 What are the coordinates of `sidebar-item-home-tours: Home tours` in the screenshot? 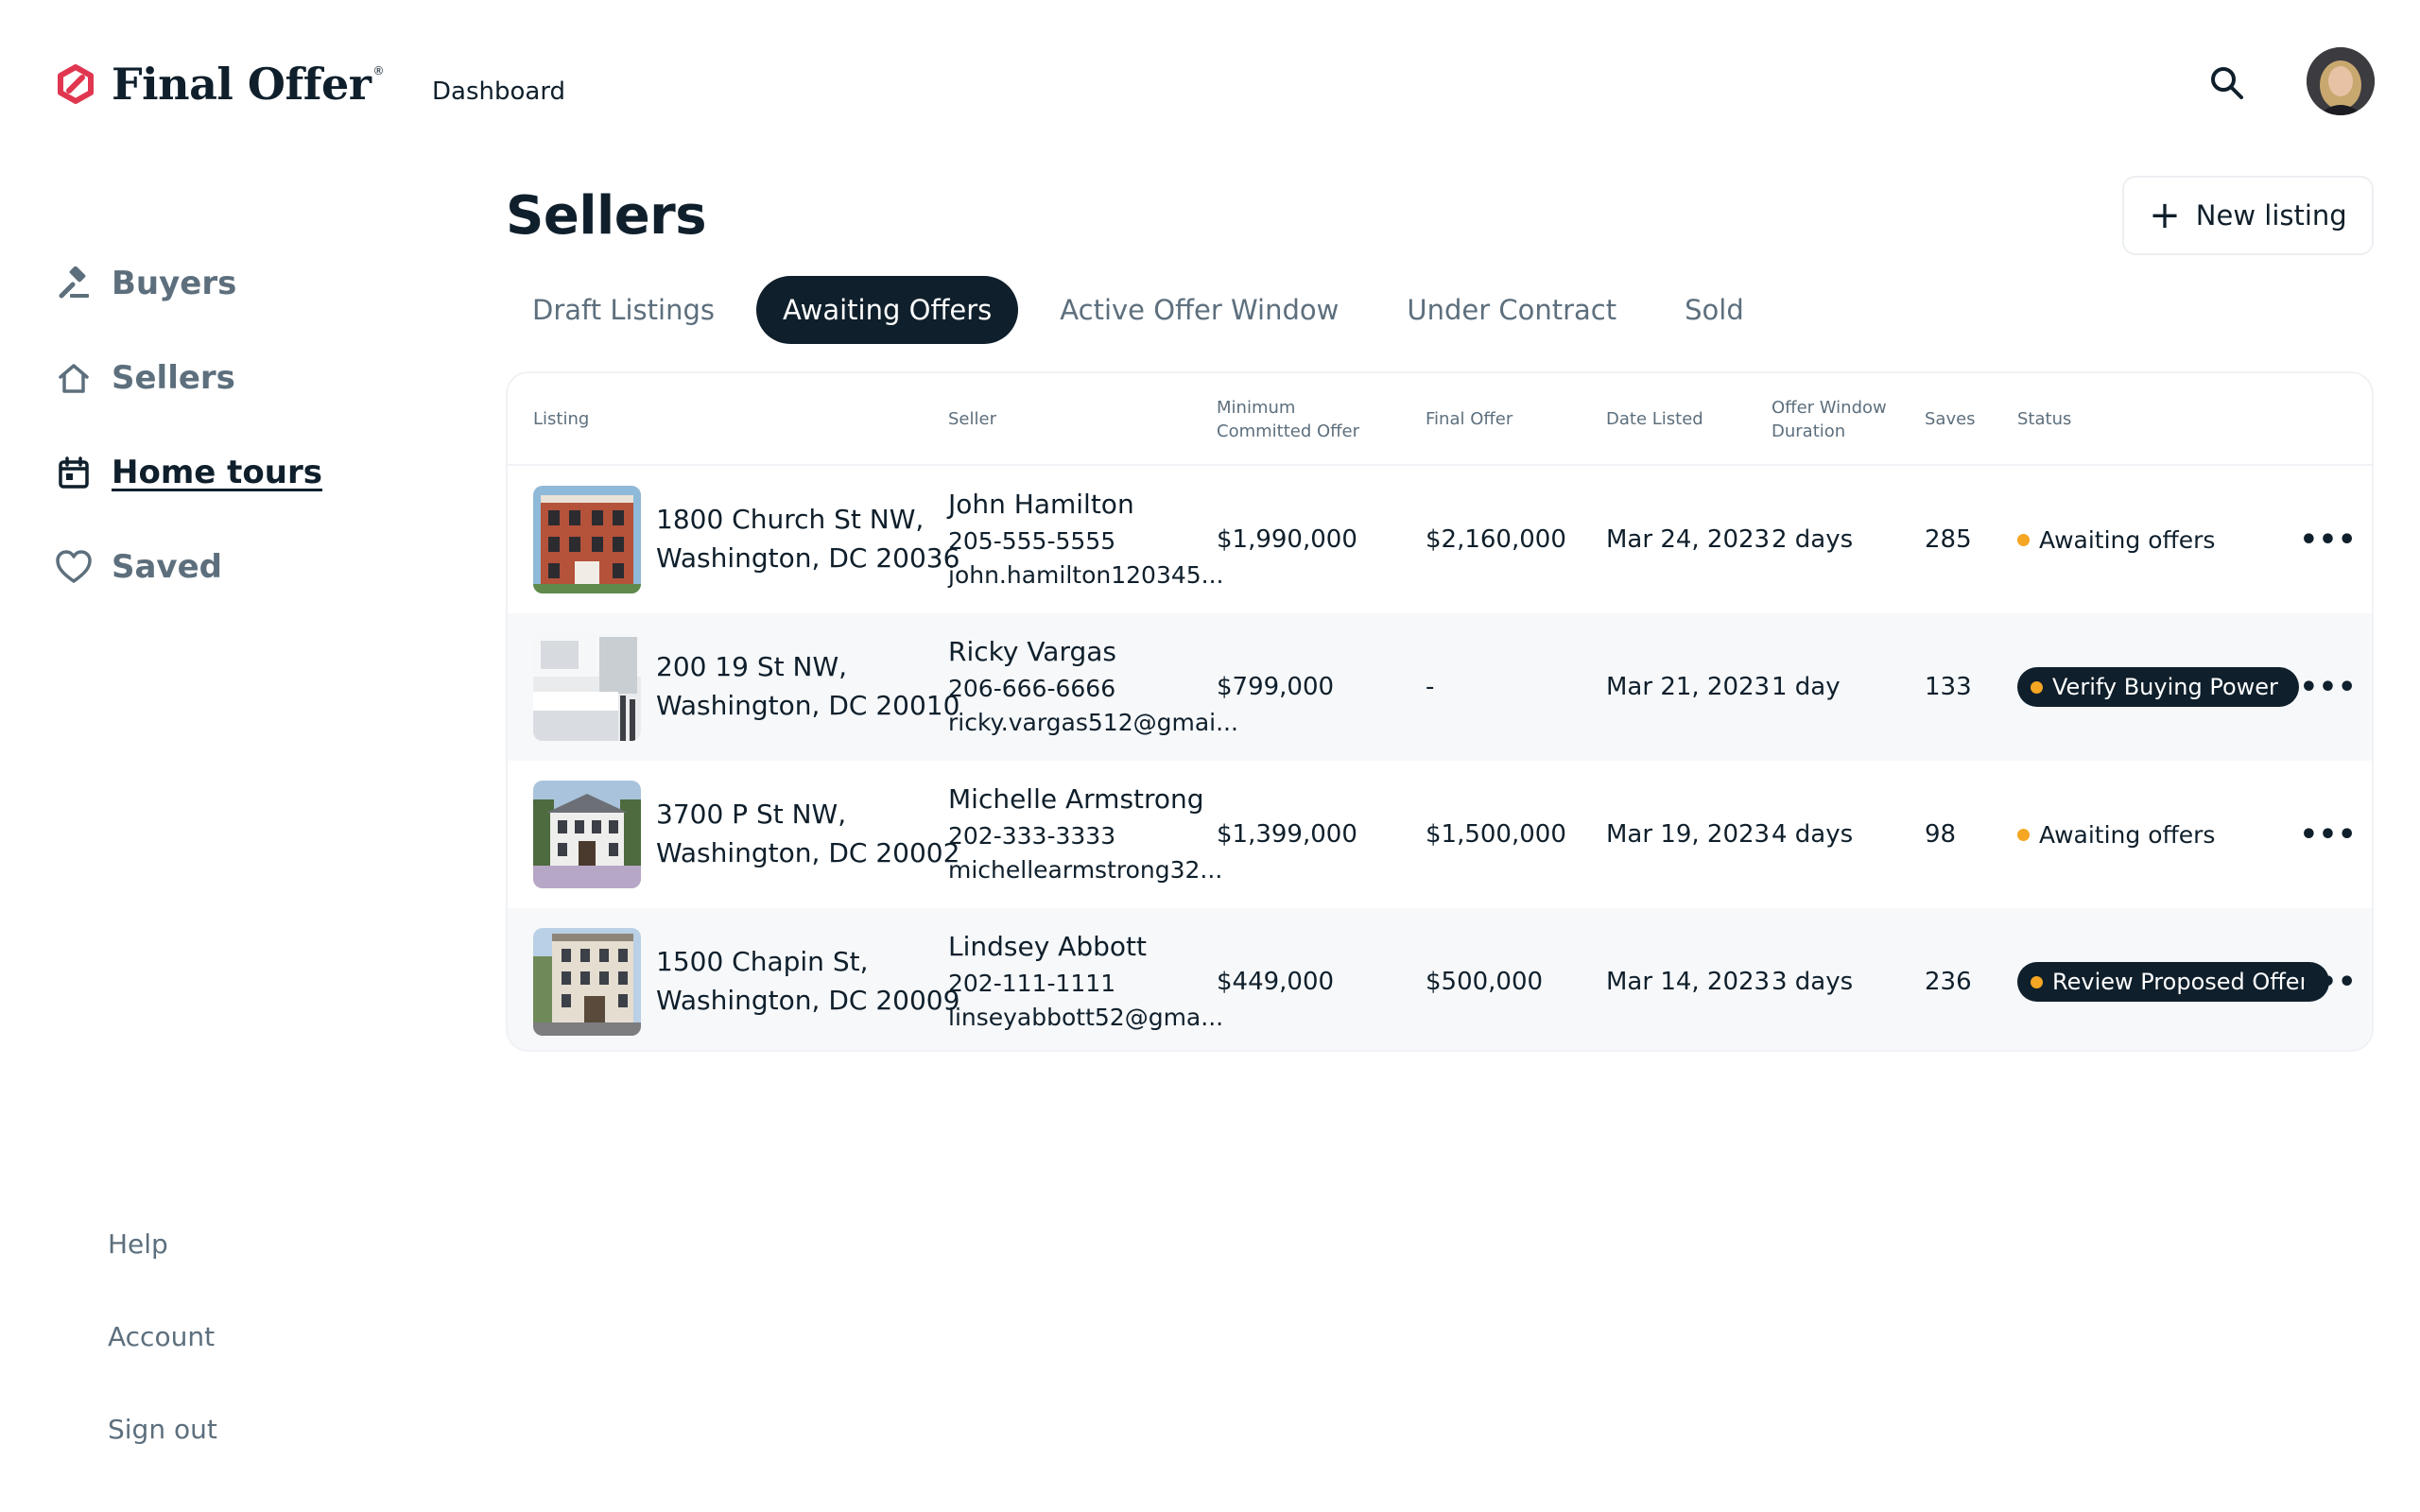 It's located at (188, 472).